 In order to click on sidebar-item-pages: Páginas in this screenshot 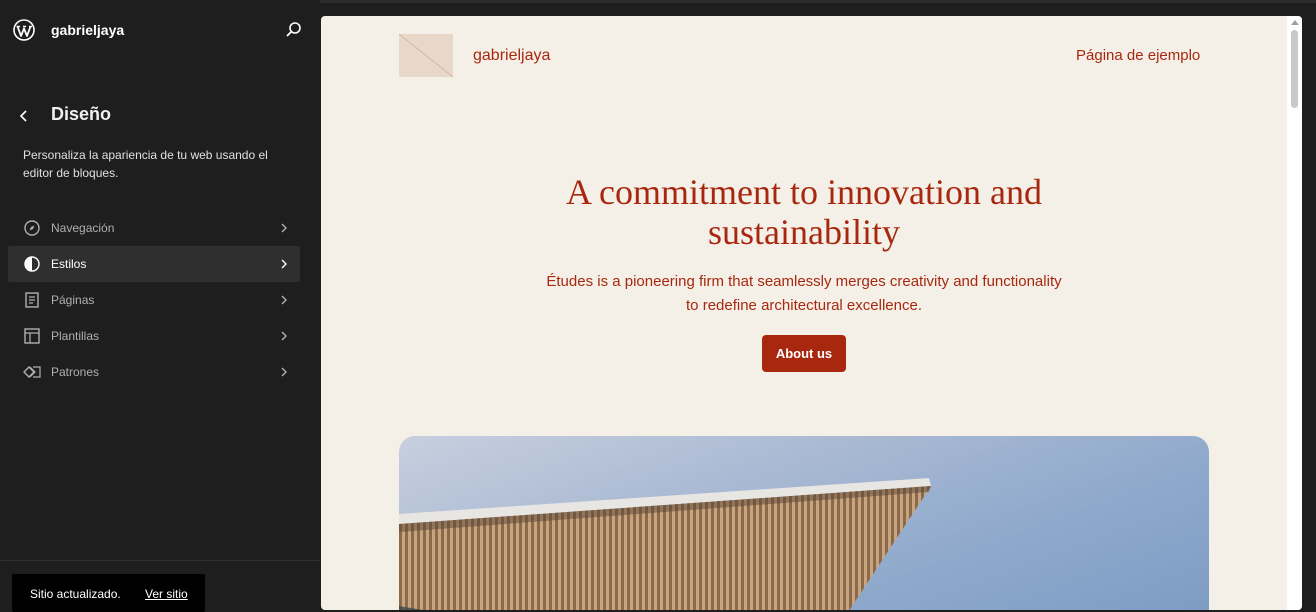, I will do `click(154, 300)`.